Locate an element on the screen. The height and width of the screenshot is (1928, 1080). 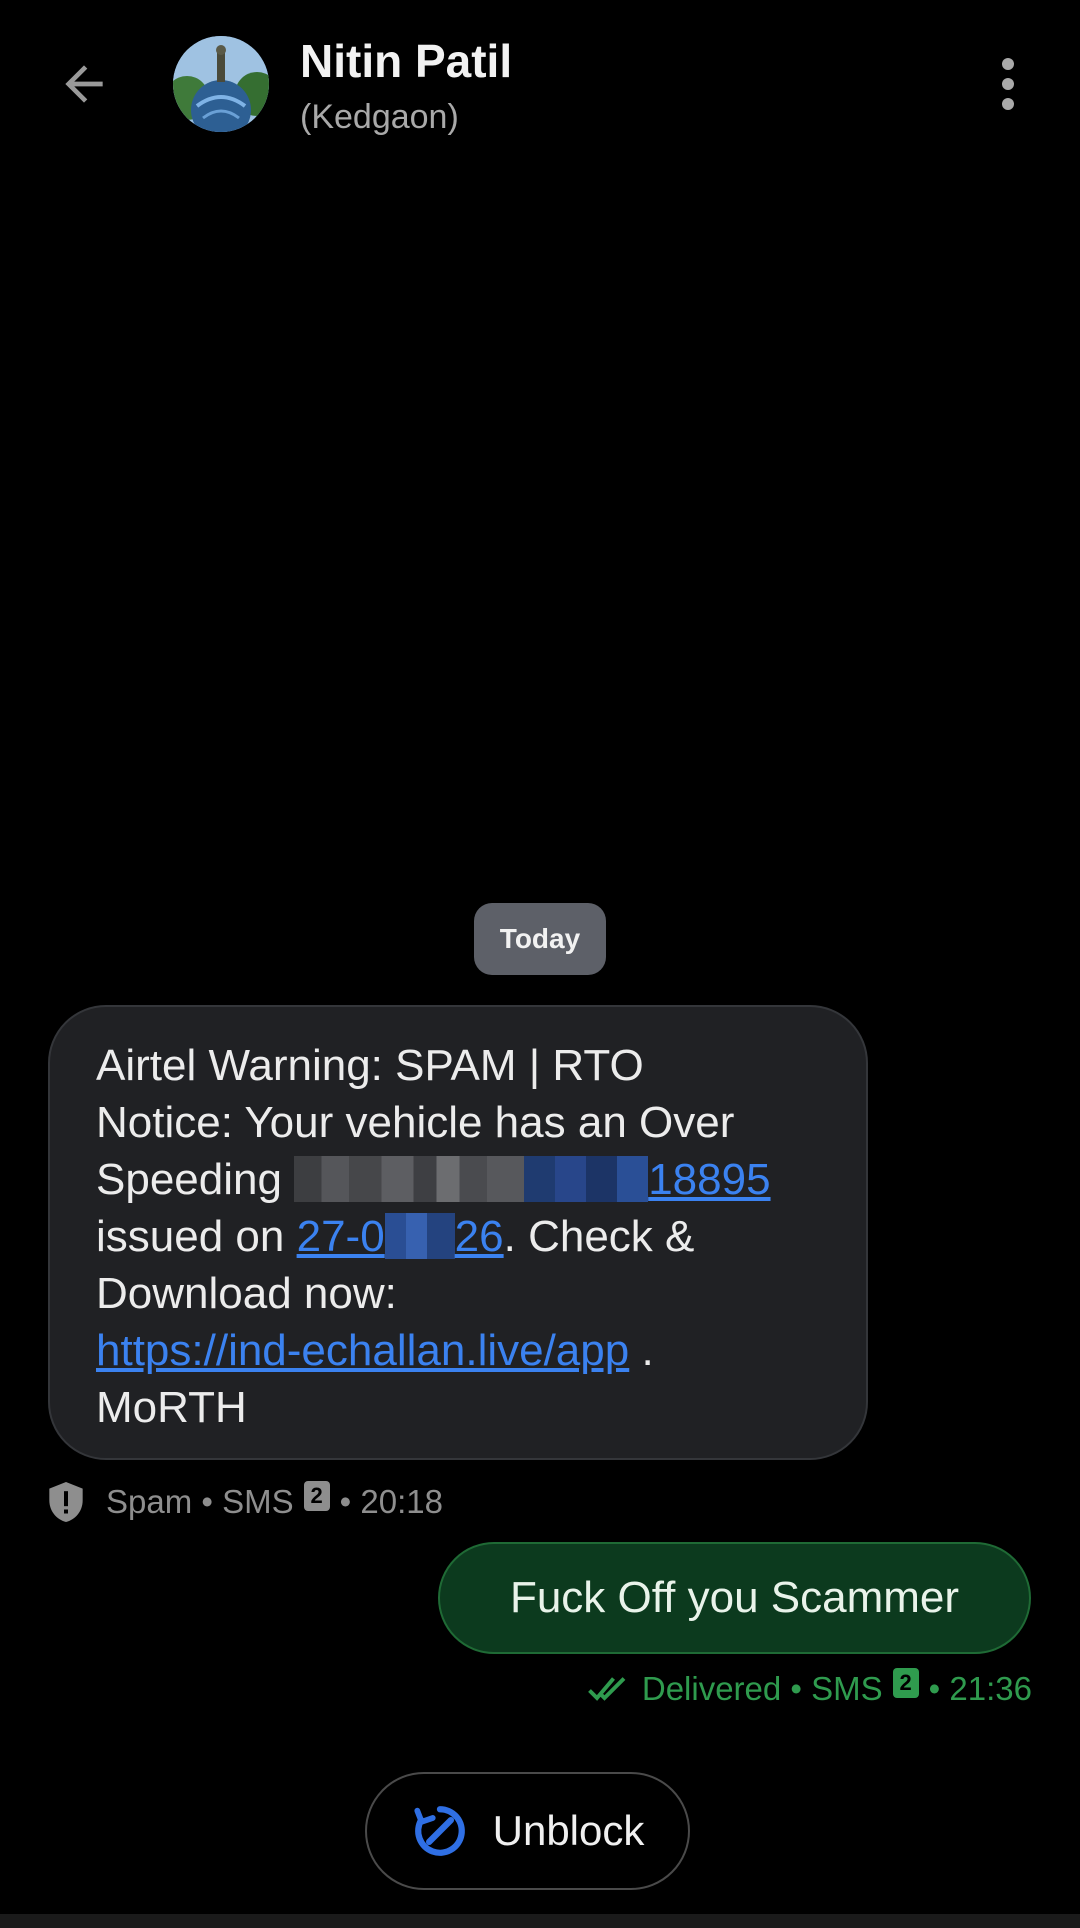
redacted-link-block is located at coordinates (586, 1179).